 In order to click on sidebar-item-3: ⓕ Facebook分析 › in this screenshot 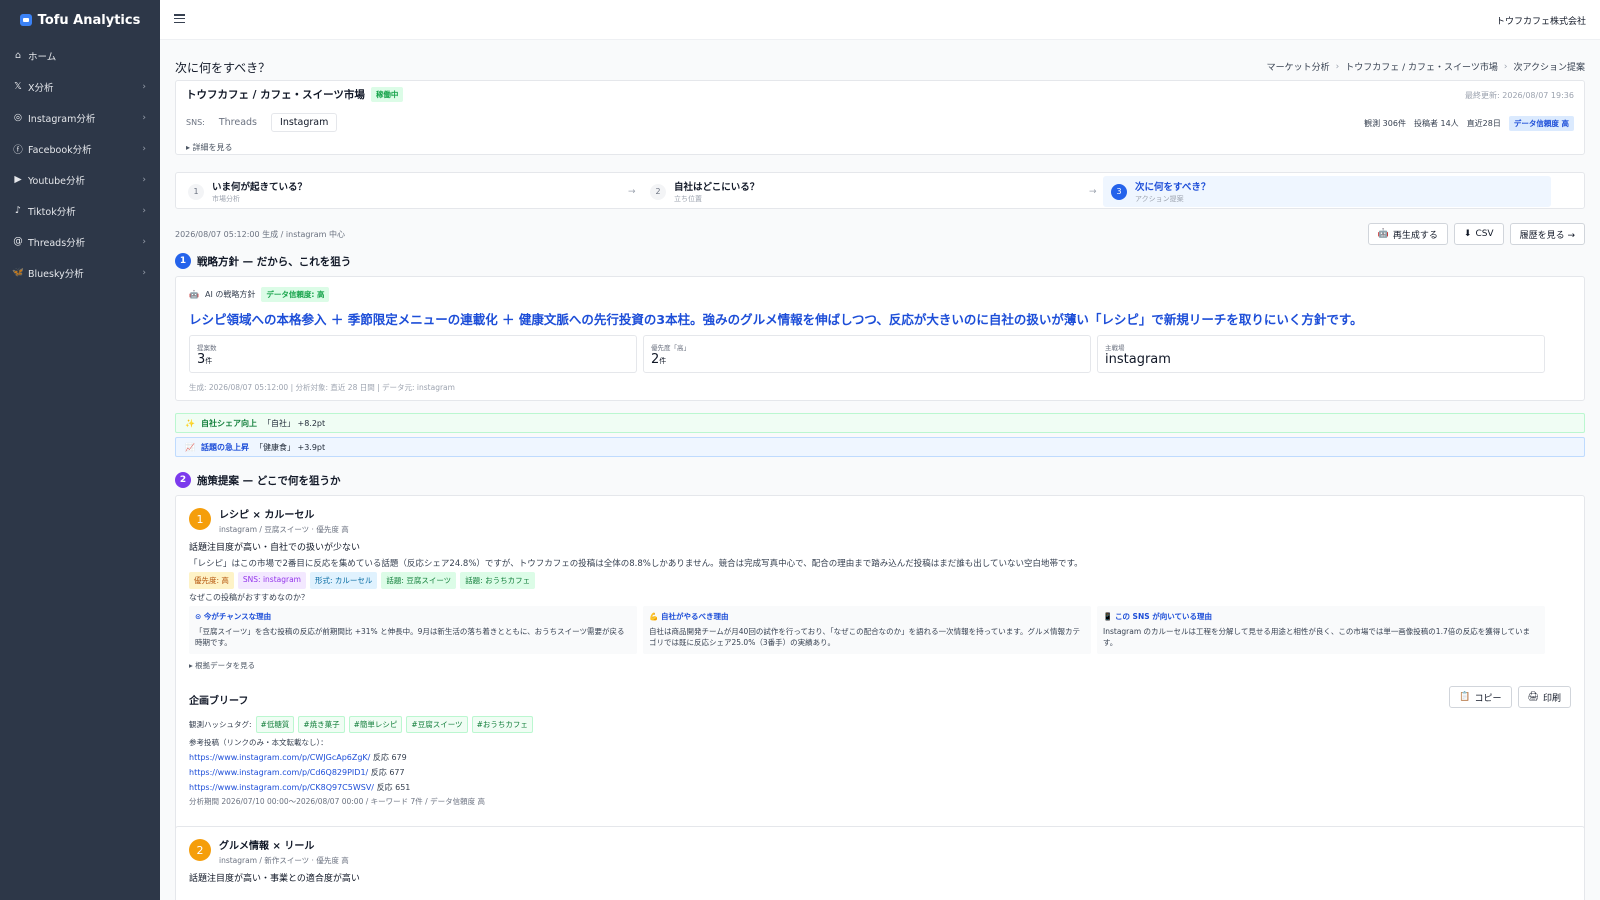, I will do `click(80, 148)`.